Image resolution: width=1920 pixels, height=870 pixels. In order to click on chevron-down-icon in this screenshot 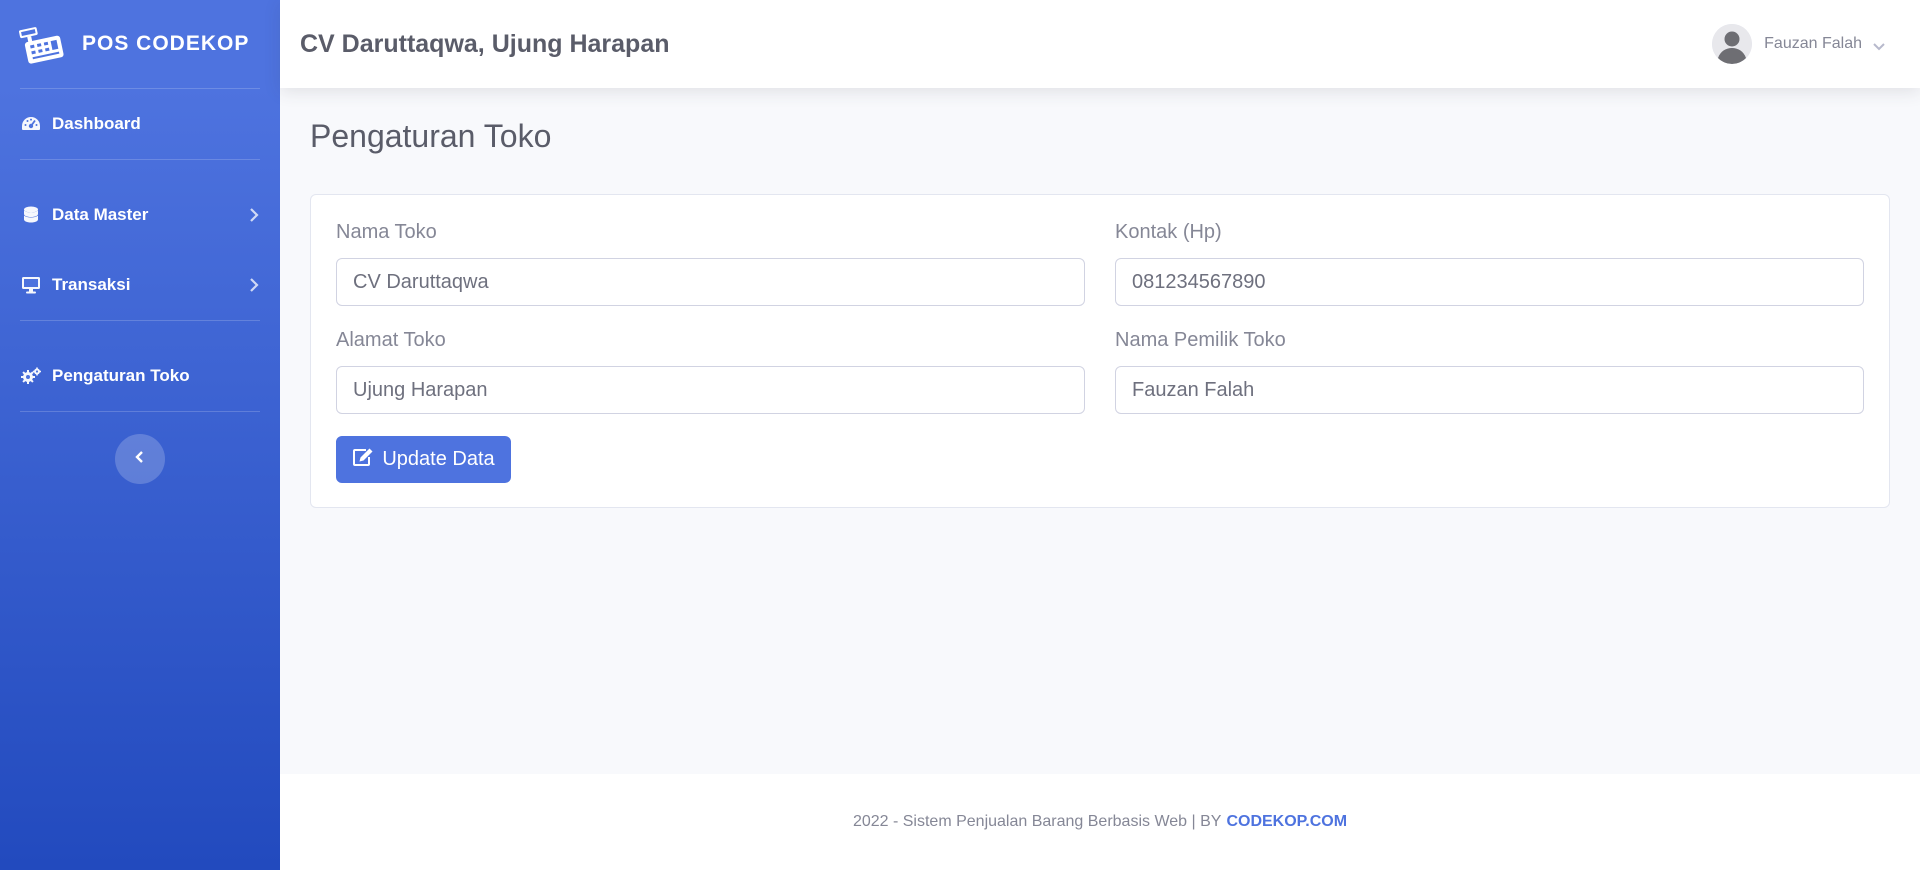, I will do `click(1879, 45)`.